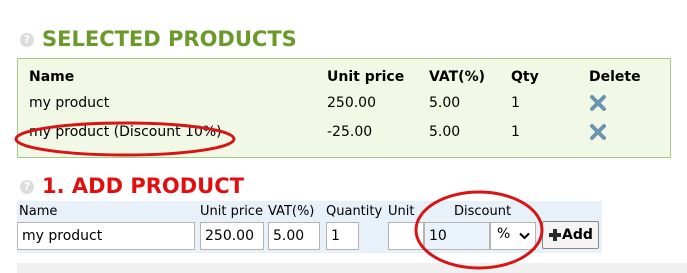  What do you see at coordinates (354, 211) in the screenshot?
I see `quantity-label: Quantity` at bounding box center [354, 211].